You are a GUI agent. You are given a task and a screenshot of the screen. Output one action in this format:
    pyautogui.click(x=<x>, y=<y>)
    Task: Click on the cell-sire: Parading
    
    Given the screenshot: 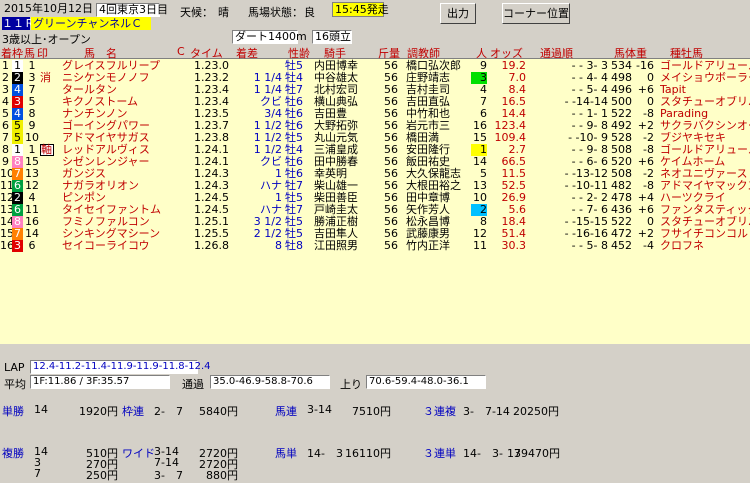 What is the action you would take?
    pyautogui.click(x=684, y=114)
    